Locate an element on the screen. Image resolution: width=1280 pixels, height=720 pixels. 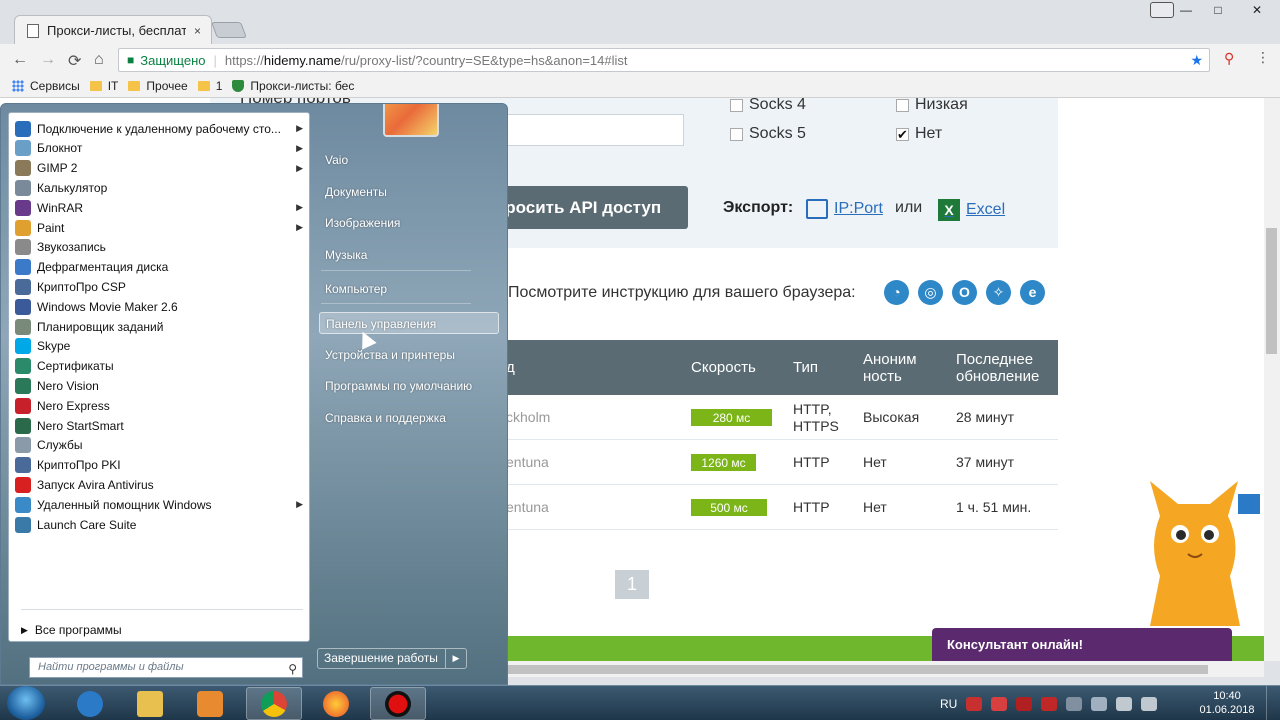
maximize-button: □ is located at coordinates (1218, 10).